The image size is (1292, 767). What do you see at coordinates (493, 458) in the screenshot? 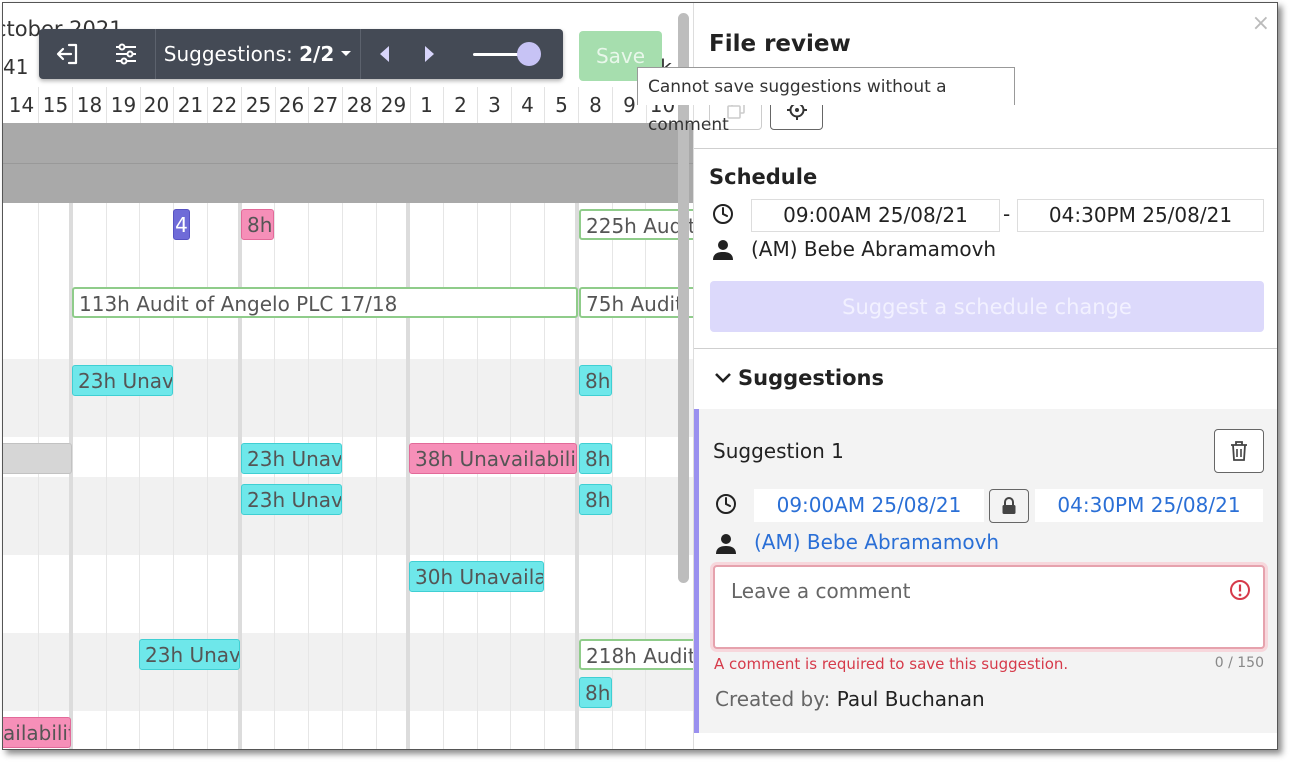
I see `booking-bar: 38h Unavailability` at bounding box center [493, 458].